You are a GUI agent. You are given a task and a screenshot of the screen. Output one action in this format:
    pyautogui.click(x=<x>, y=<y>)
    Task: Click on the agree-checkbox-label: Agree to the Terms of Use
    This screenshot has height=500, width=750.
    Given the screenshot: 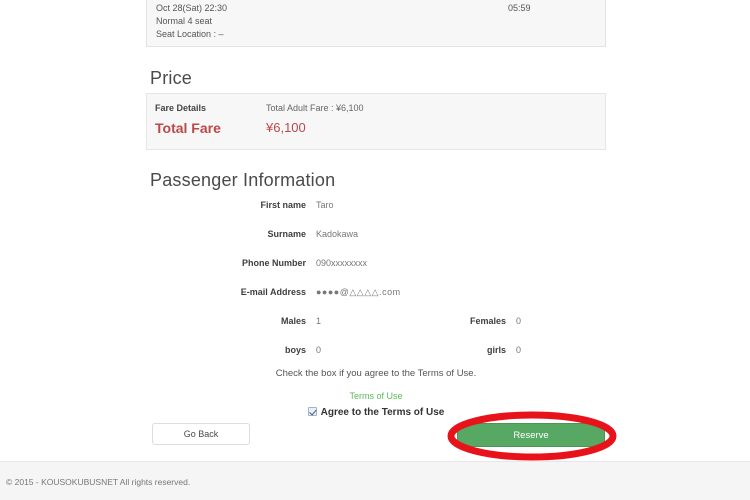 What is the action you would take?
    pyautogui.click(x=383, y=412)
    